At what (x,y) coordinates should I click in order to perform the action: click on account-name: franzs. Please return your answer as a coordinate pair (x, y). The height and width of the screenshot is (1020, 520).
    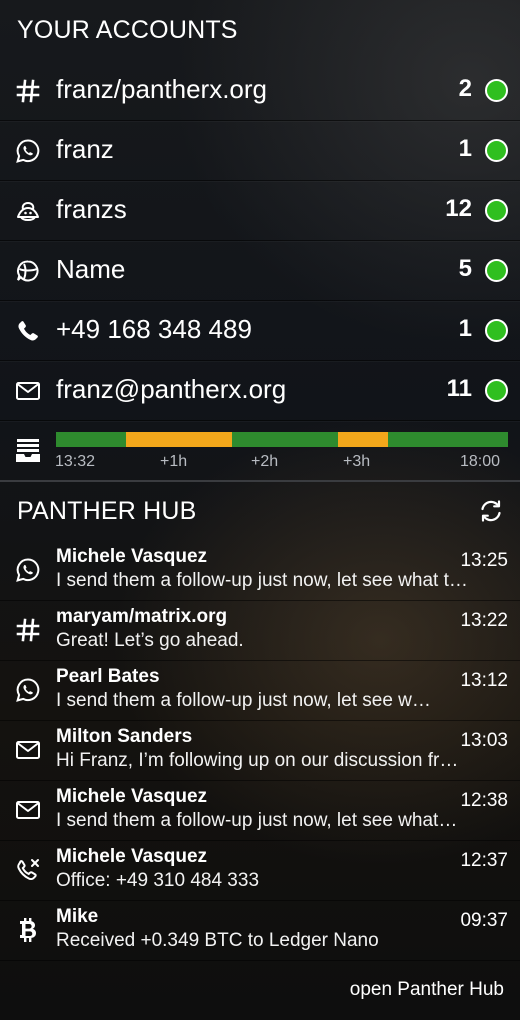
    Looking at the image, I should click on (91, 209).